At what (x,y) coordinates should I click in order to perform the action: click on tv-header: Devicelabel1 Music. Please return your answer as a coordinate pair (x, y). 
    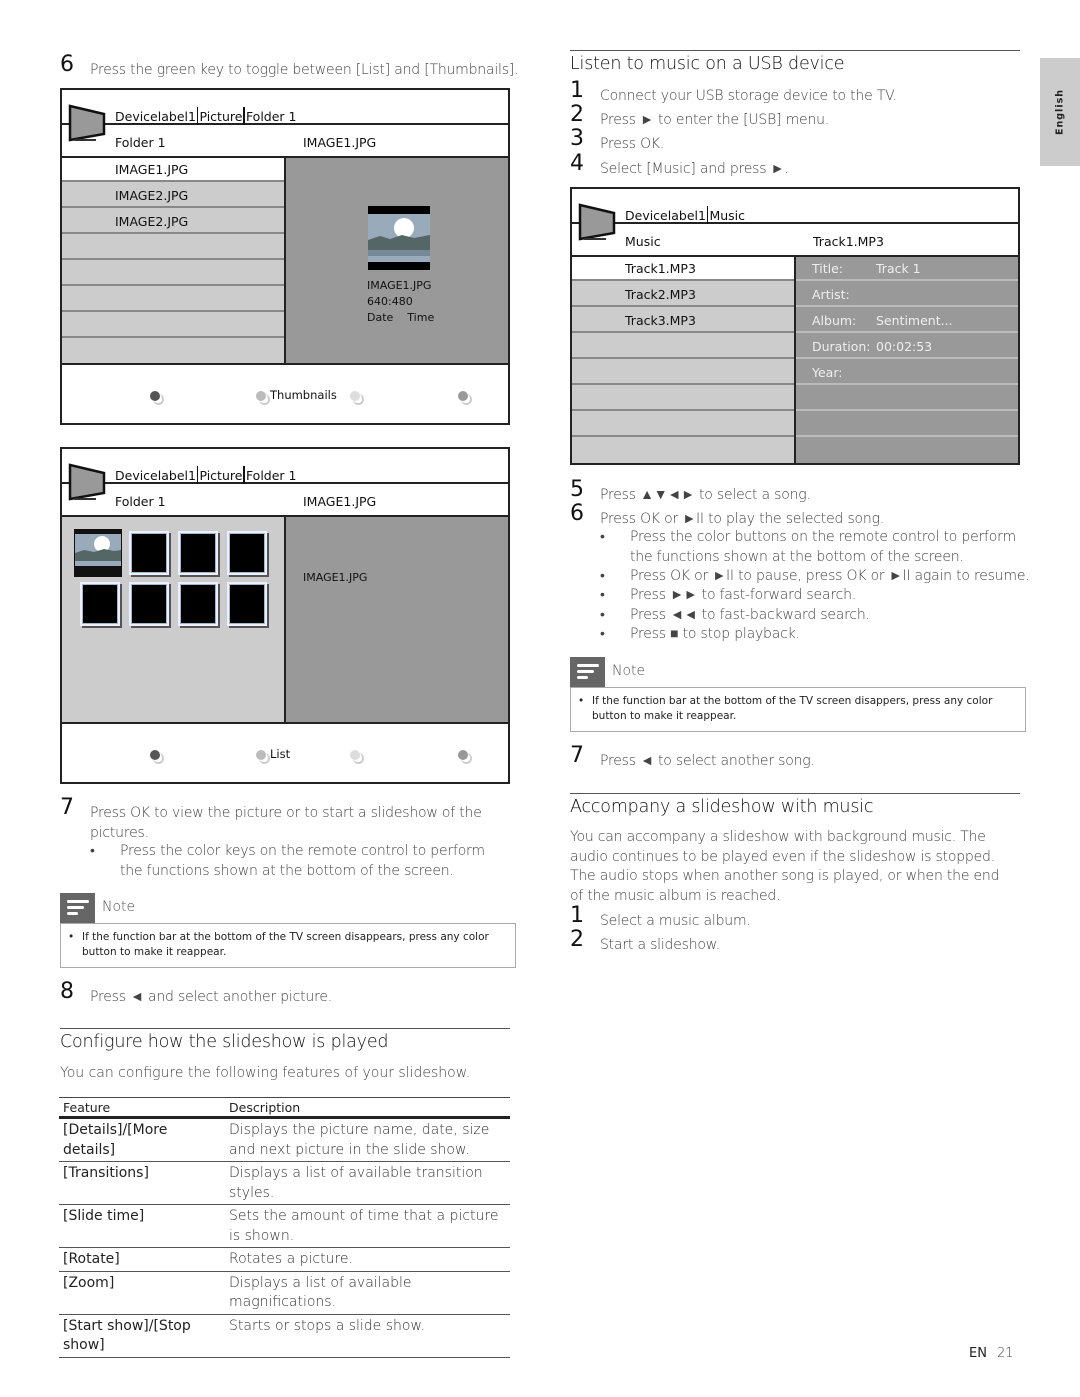
    Looking at the image, I should click on (795, 206).